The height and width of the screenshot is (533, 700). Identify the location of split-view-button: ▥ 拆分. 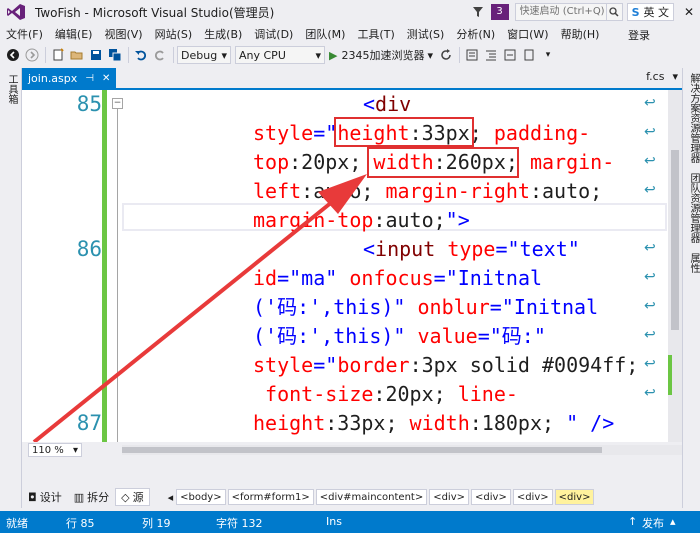
(91, 497).